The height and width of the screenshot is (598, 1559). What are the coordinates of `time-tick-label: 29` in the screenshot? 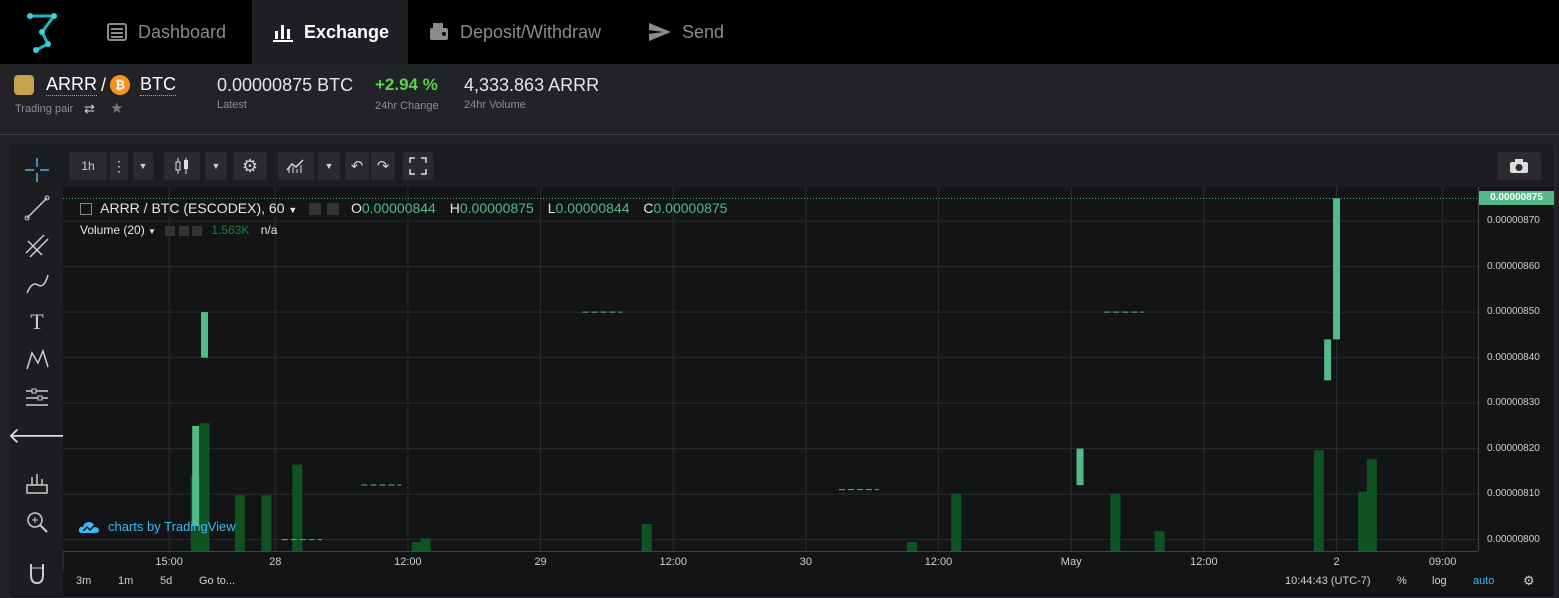 It's located at (540, 562).